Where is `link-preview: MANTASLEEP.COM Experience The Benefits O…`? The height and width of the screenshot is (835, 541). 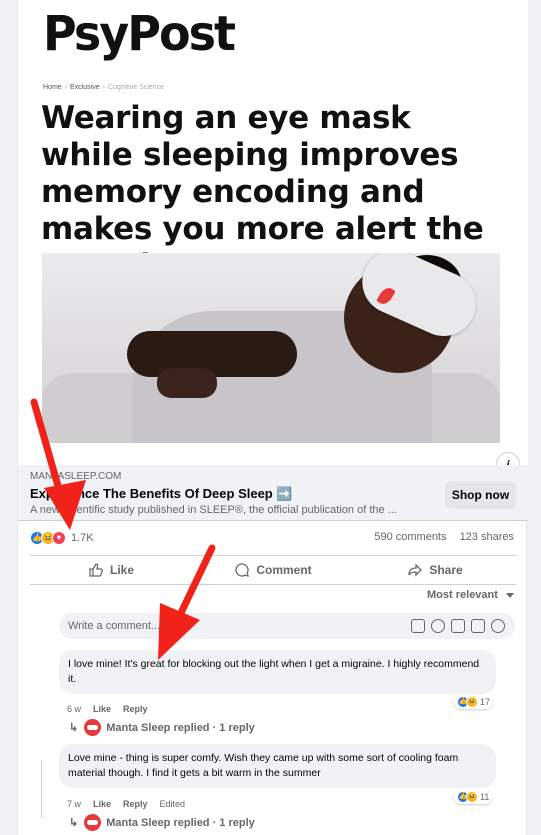
link-preview: MANTASLEEP.COM Experience The Benefits O… is located at coordinates (273, 493).